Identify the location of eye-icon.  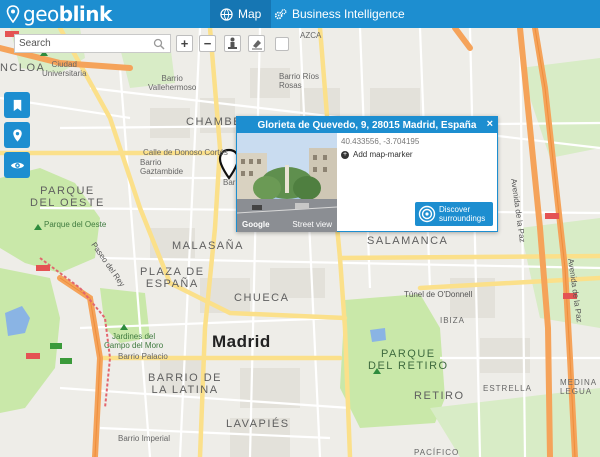
(17, 165).